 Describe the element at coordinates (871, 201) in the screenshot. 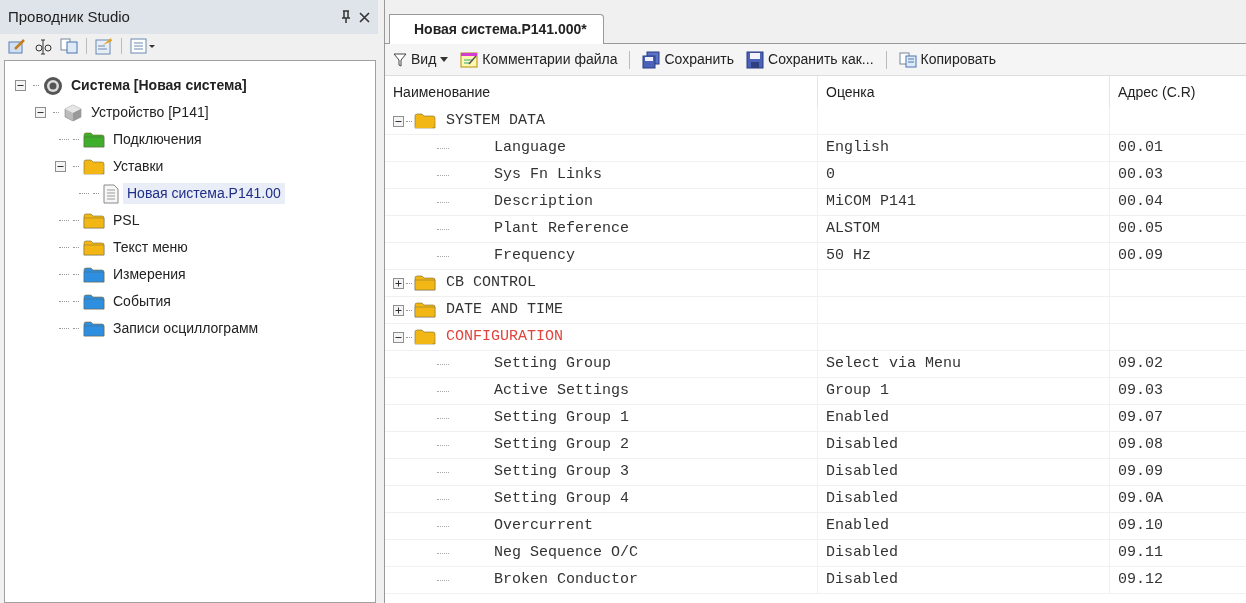

I see `setting-value: MiCOM P141` at that location.